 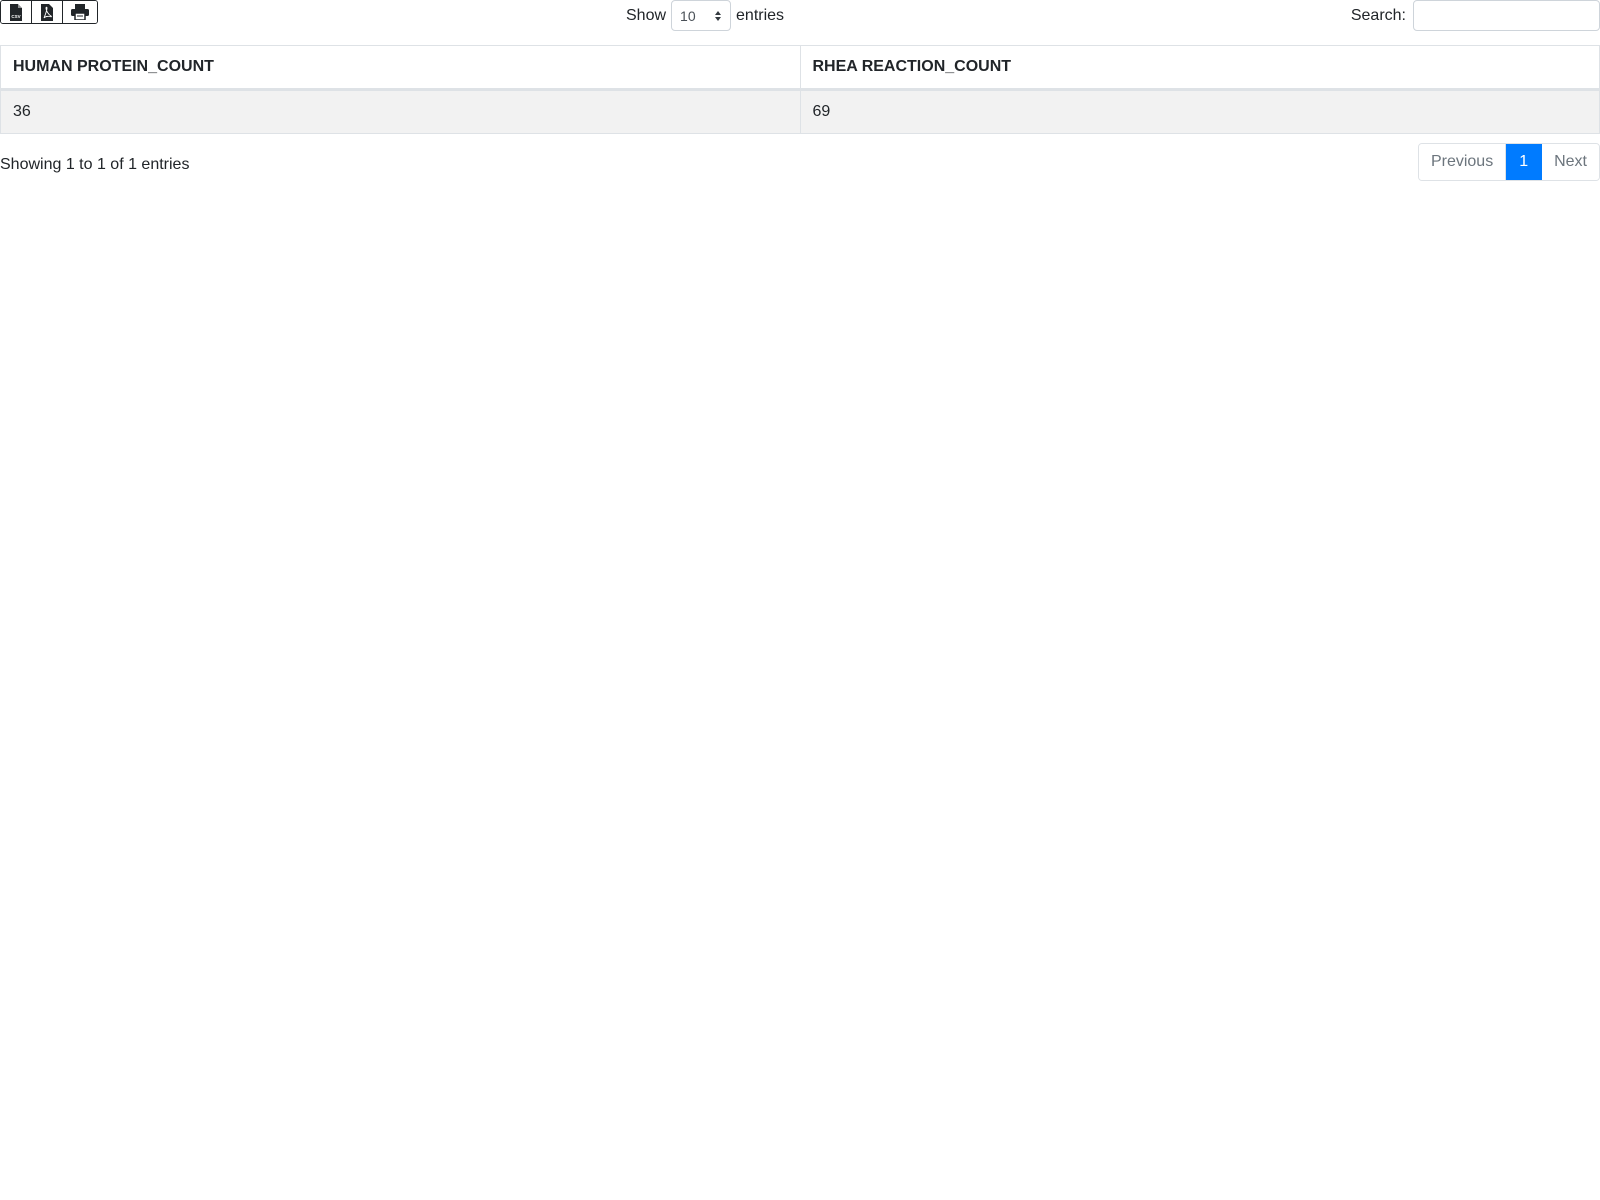 I want to click on print-icon, so click(x=80, y=12).